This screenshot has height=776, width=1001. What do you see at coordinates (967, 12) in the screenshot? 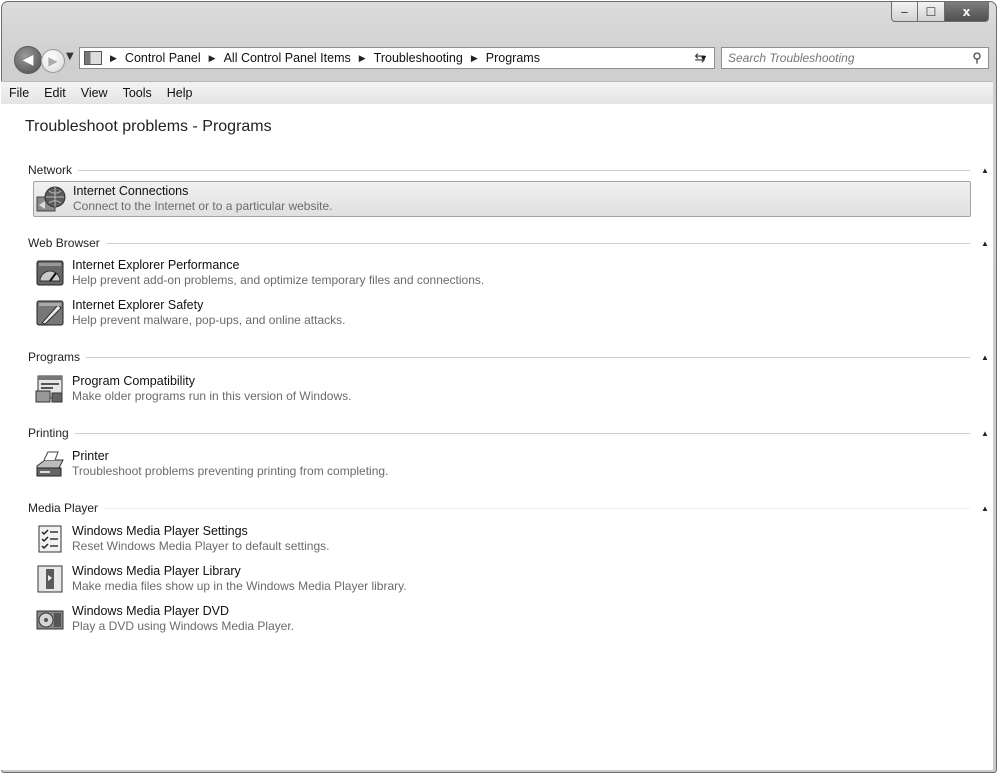
I see `close-button: x` at bounding box center [967, 12].